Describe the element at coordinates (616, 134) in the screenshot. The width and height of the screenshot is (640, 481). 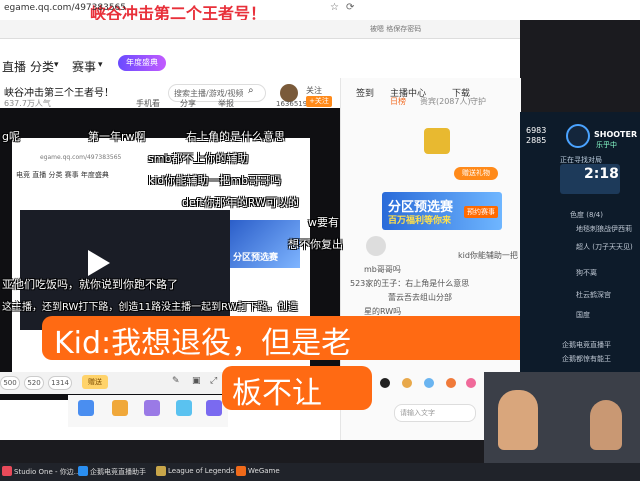
I see `player-name: SHOOTER` at that location.